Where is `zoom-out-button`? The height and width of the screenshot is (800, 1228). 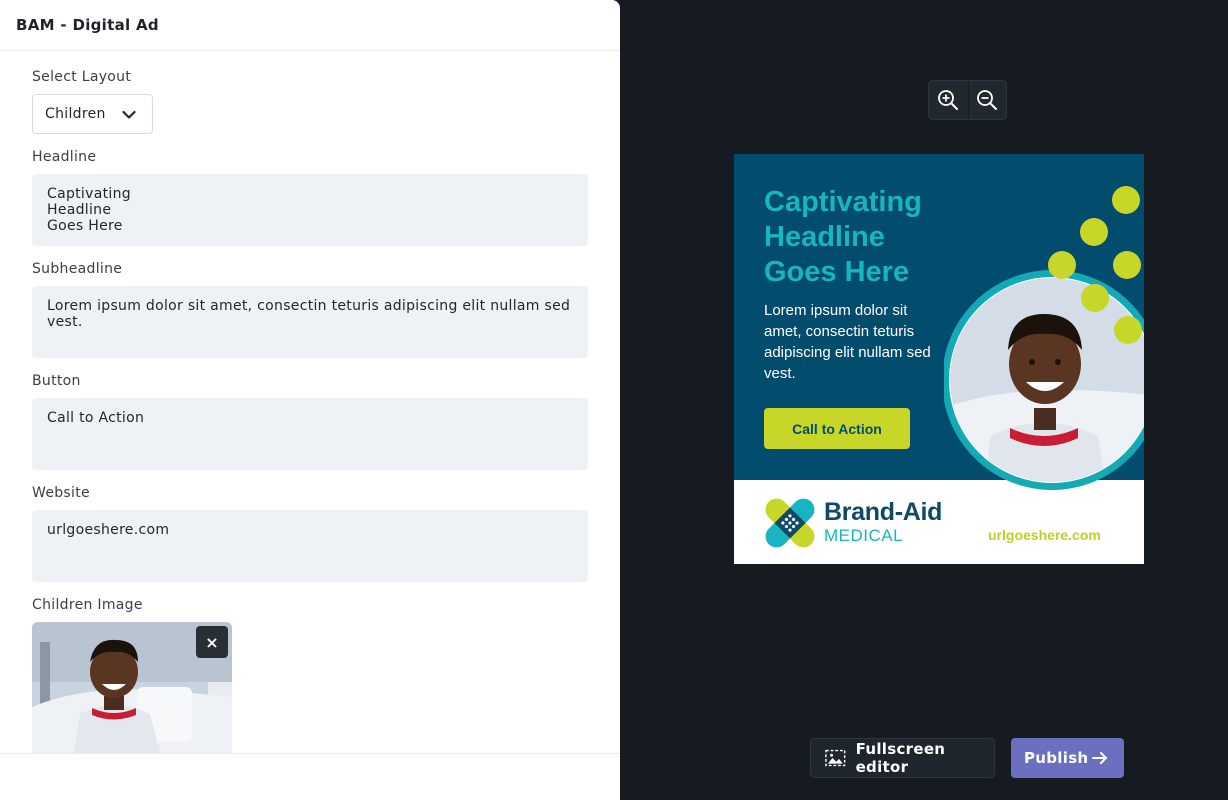
zoom-out-button is located at coordinates (987, 100).